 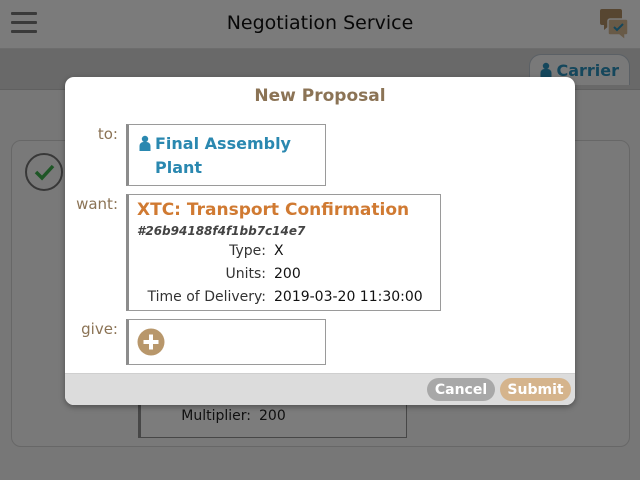 I want to click on want-item-id: #26b94188f4f1bb7c14e7, so click(x=221, y=231).